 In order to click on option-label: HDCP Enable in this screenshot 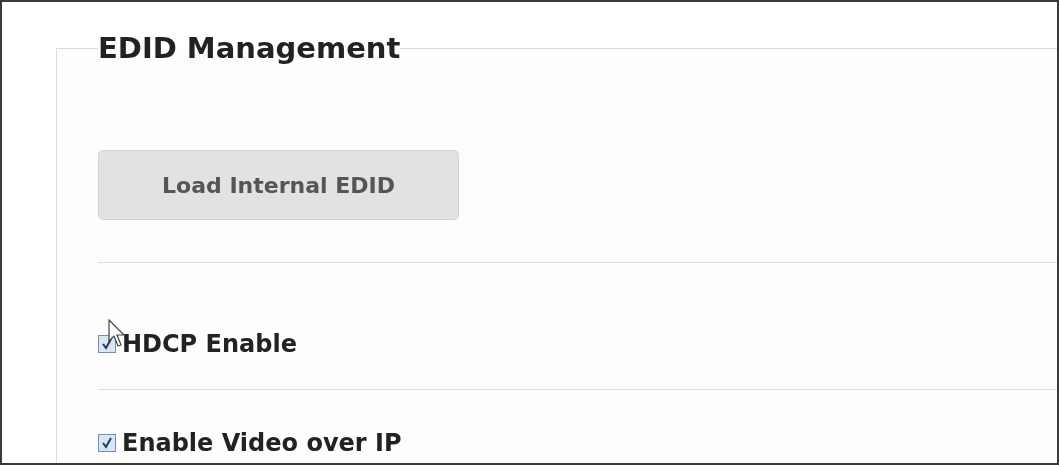, I will do `click(209, 343)`.